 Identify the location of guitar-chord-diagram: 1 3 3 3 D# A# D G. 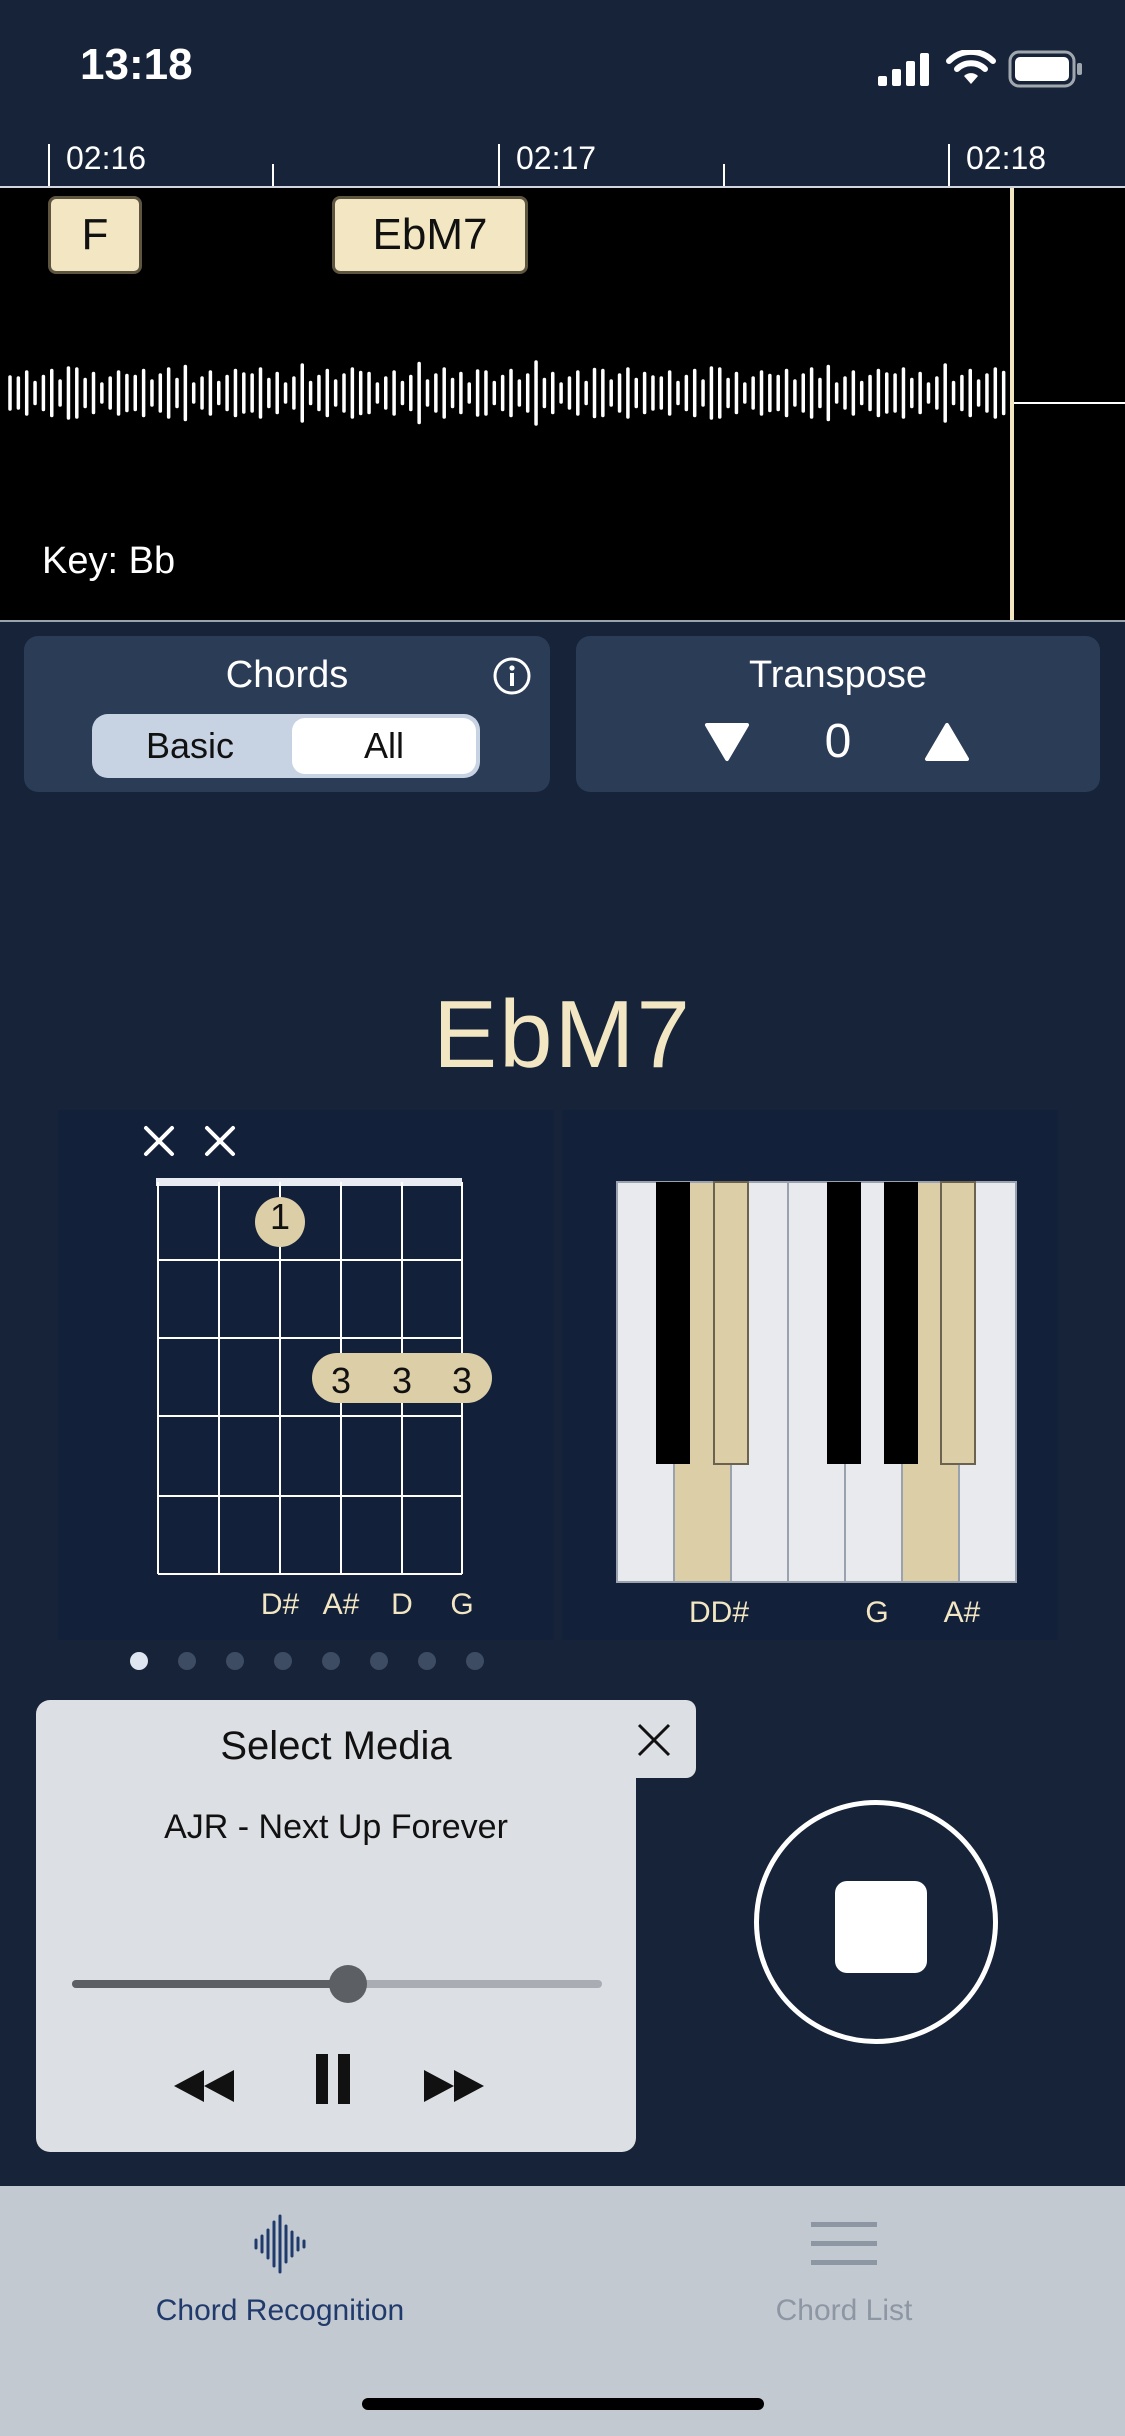
(306, 1375).